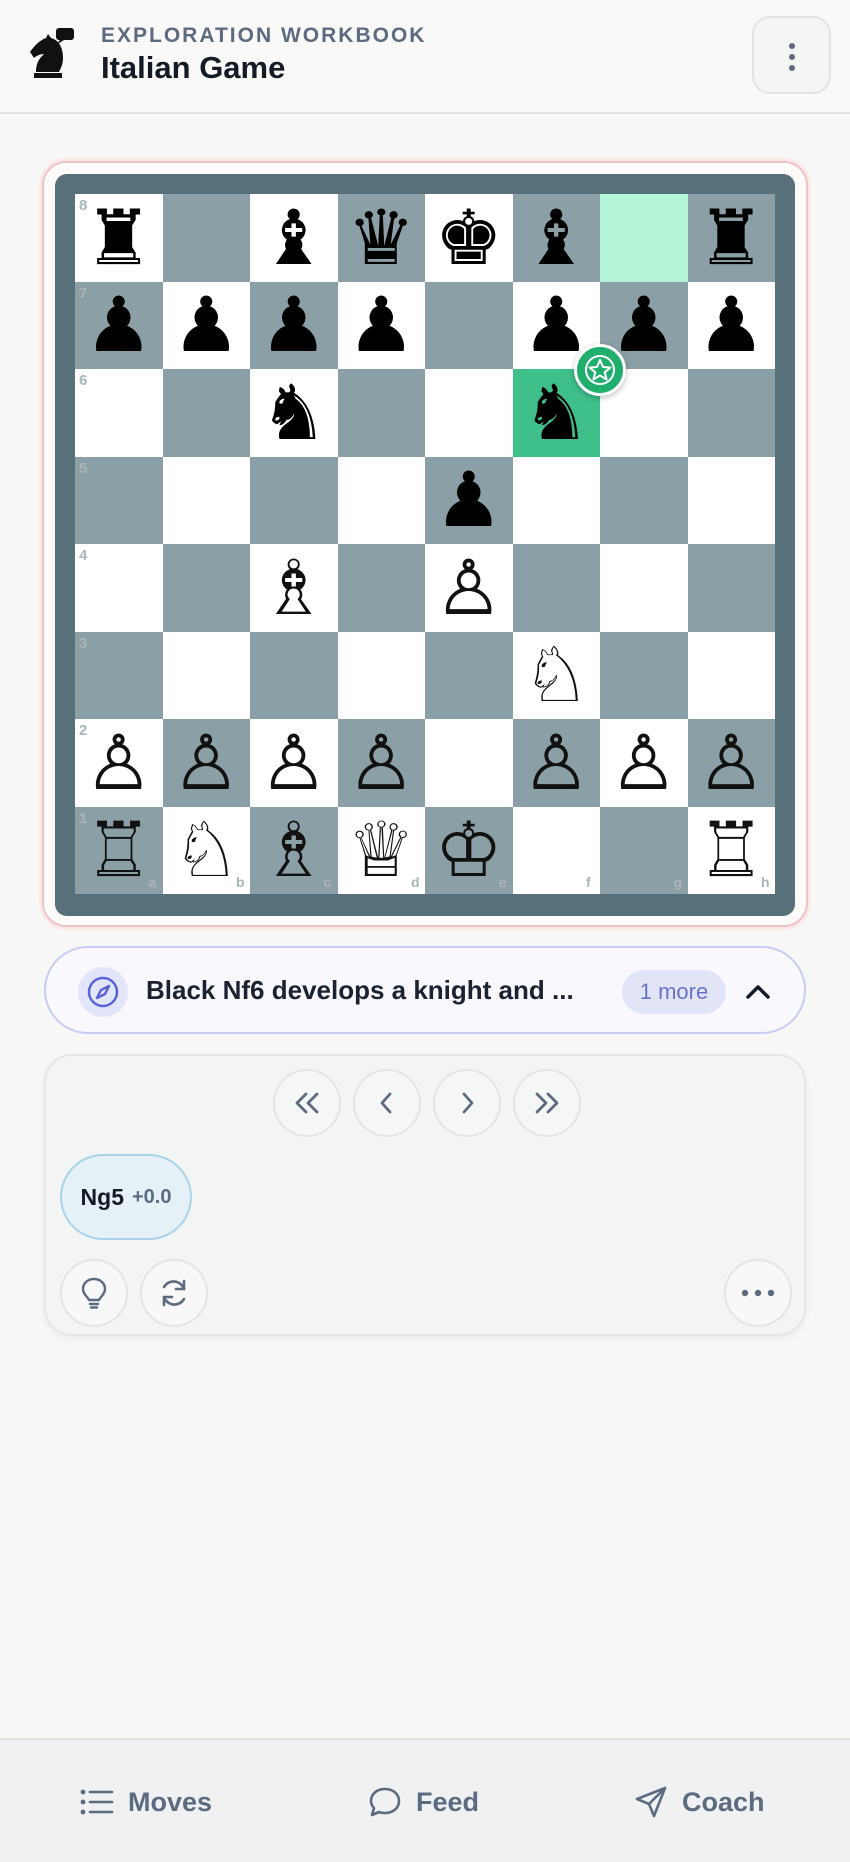 The height and width of the screenshot is (1862, 850). Describe the element at coordinates (294, 851) in the screenshot. I see `white-bishop-c1: ♗` at that location.